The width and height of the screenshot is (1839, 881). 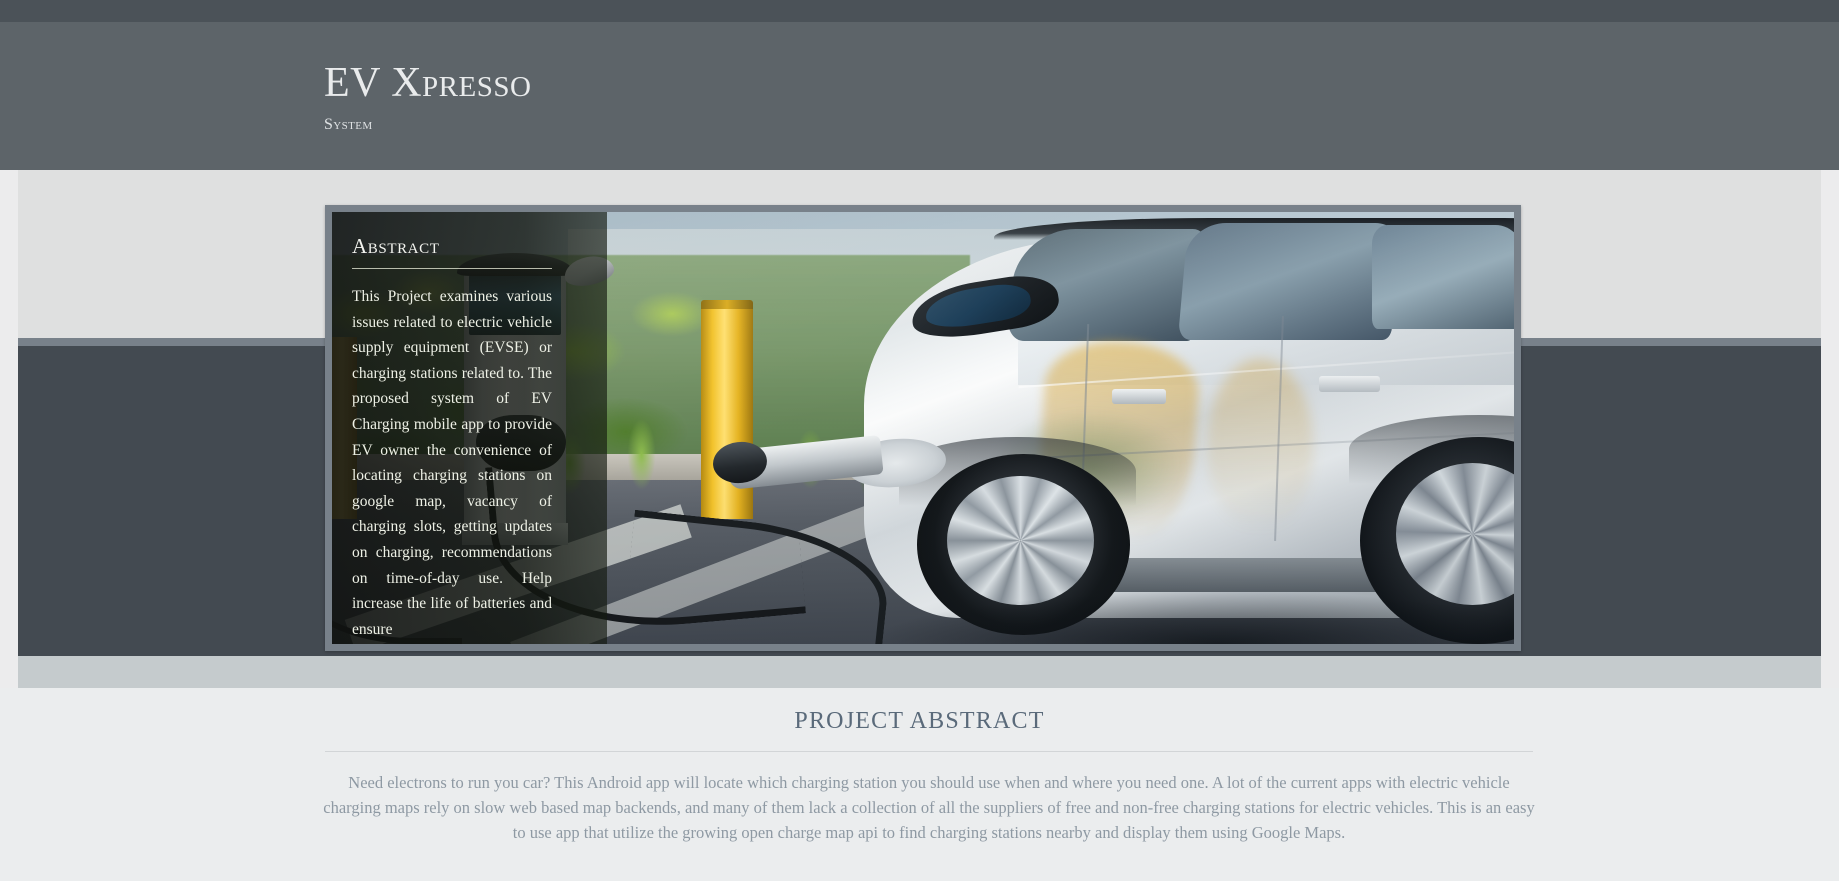 I want to click on abstract-heading: Abstract, so click(x=396, y=246).